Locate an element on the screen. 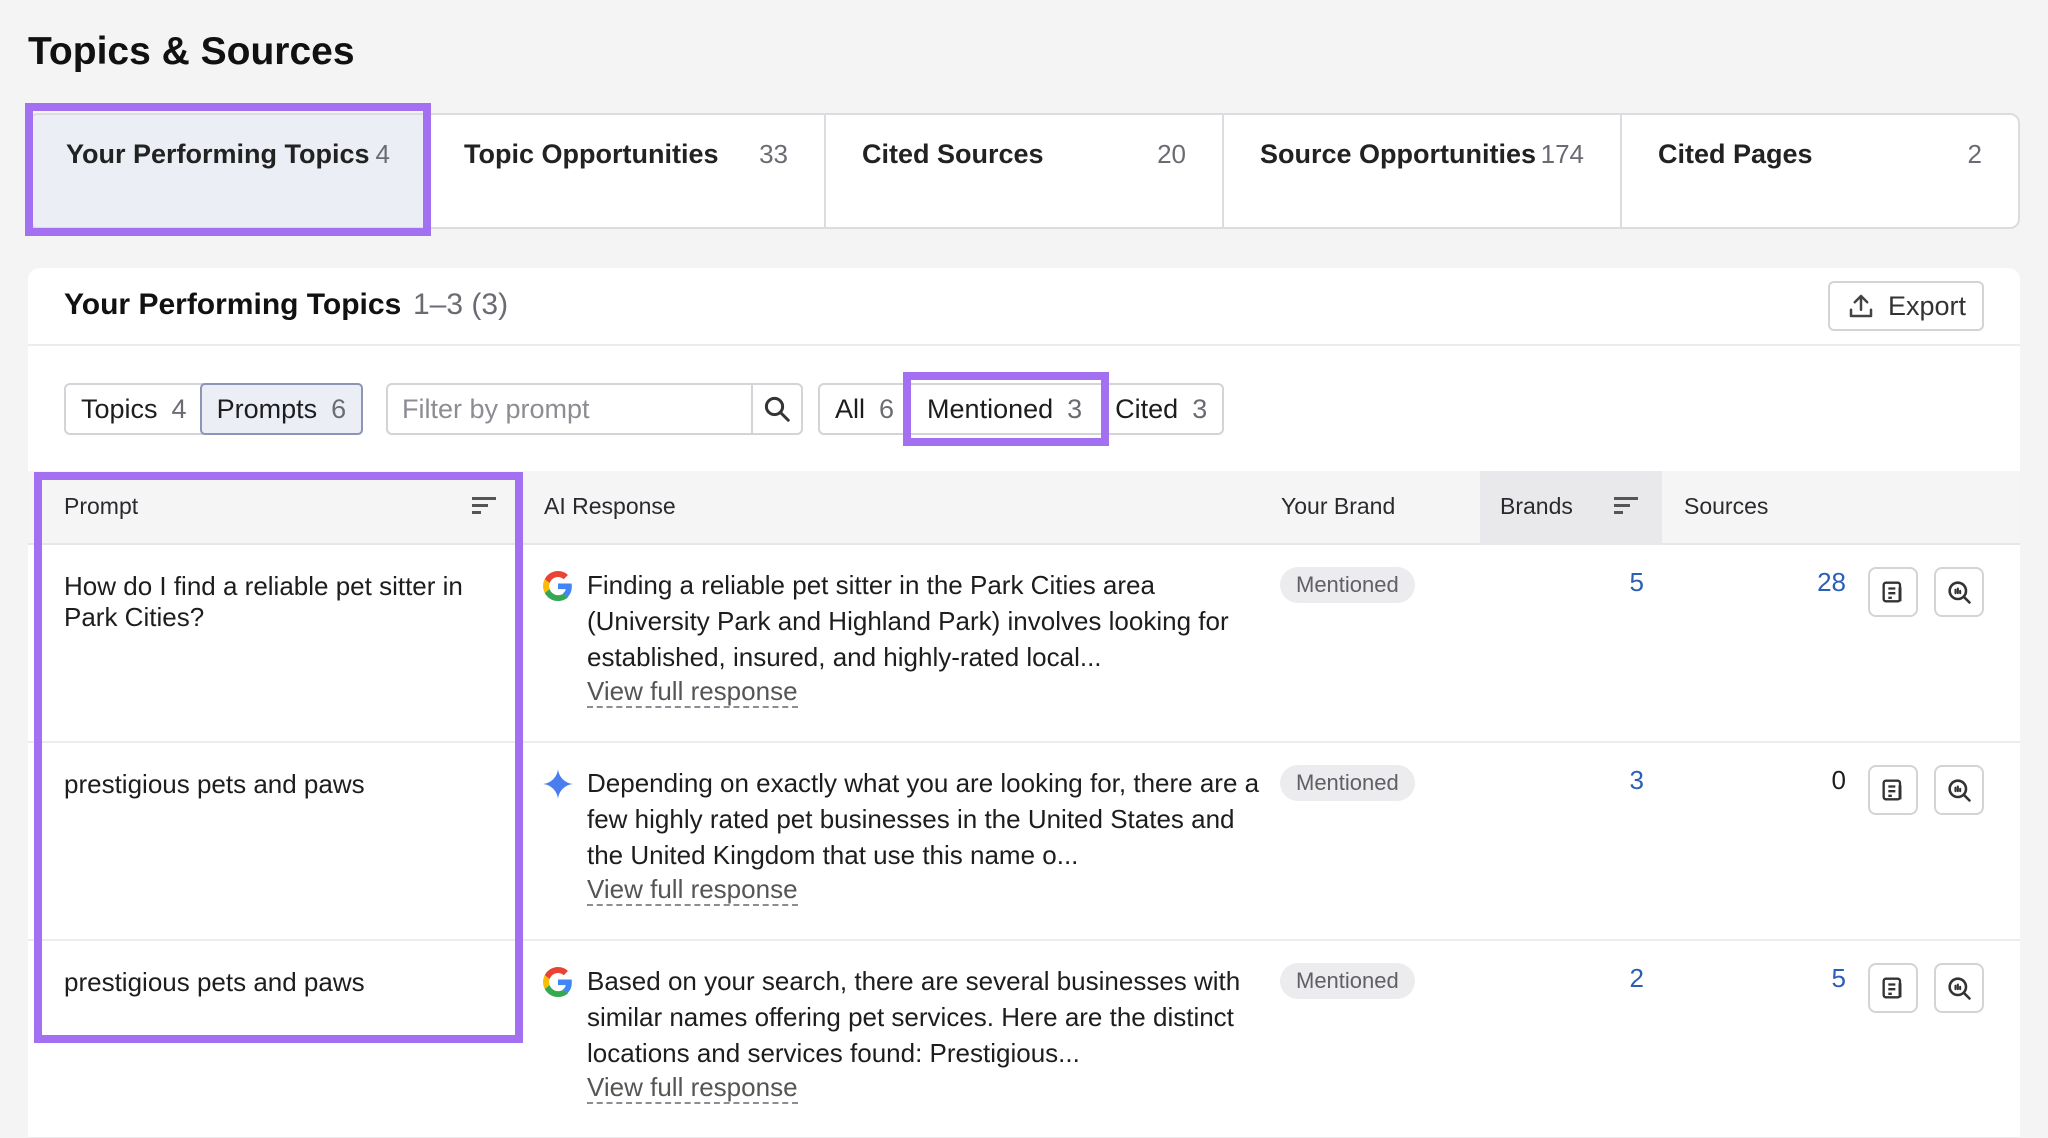 Image resolution: width=2048 pixels, height=1138 pixels. tab-label: Topic Opportunities is located at coordinates (591, 154).